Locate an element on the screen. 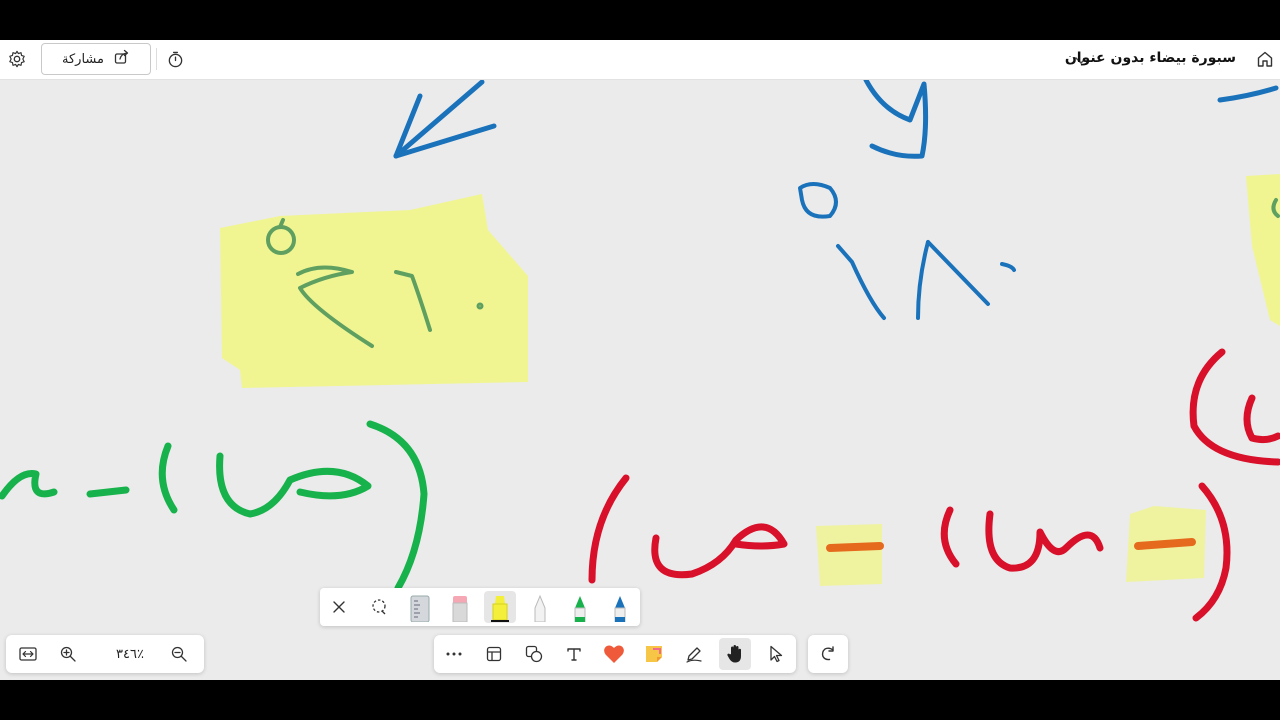 The image size is (1280, 720). letterbox-top is located at coordinates (640, 20).